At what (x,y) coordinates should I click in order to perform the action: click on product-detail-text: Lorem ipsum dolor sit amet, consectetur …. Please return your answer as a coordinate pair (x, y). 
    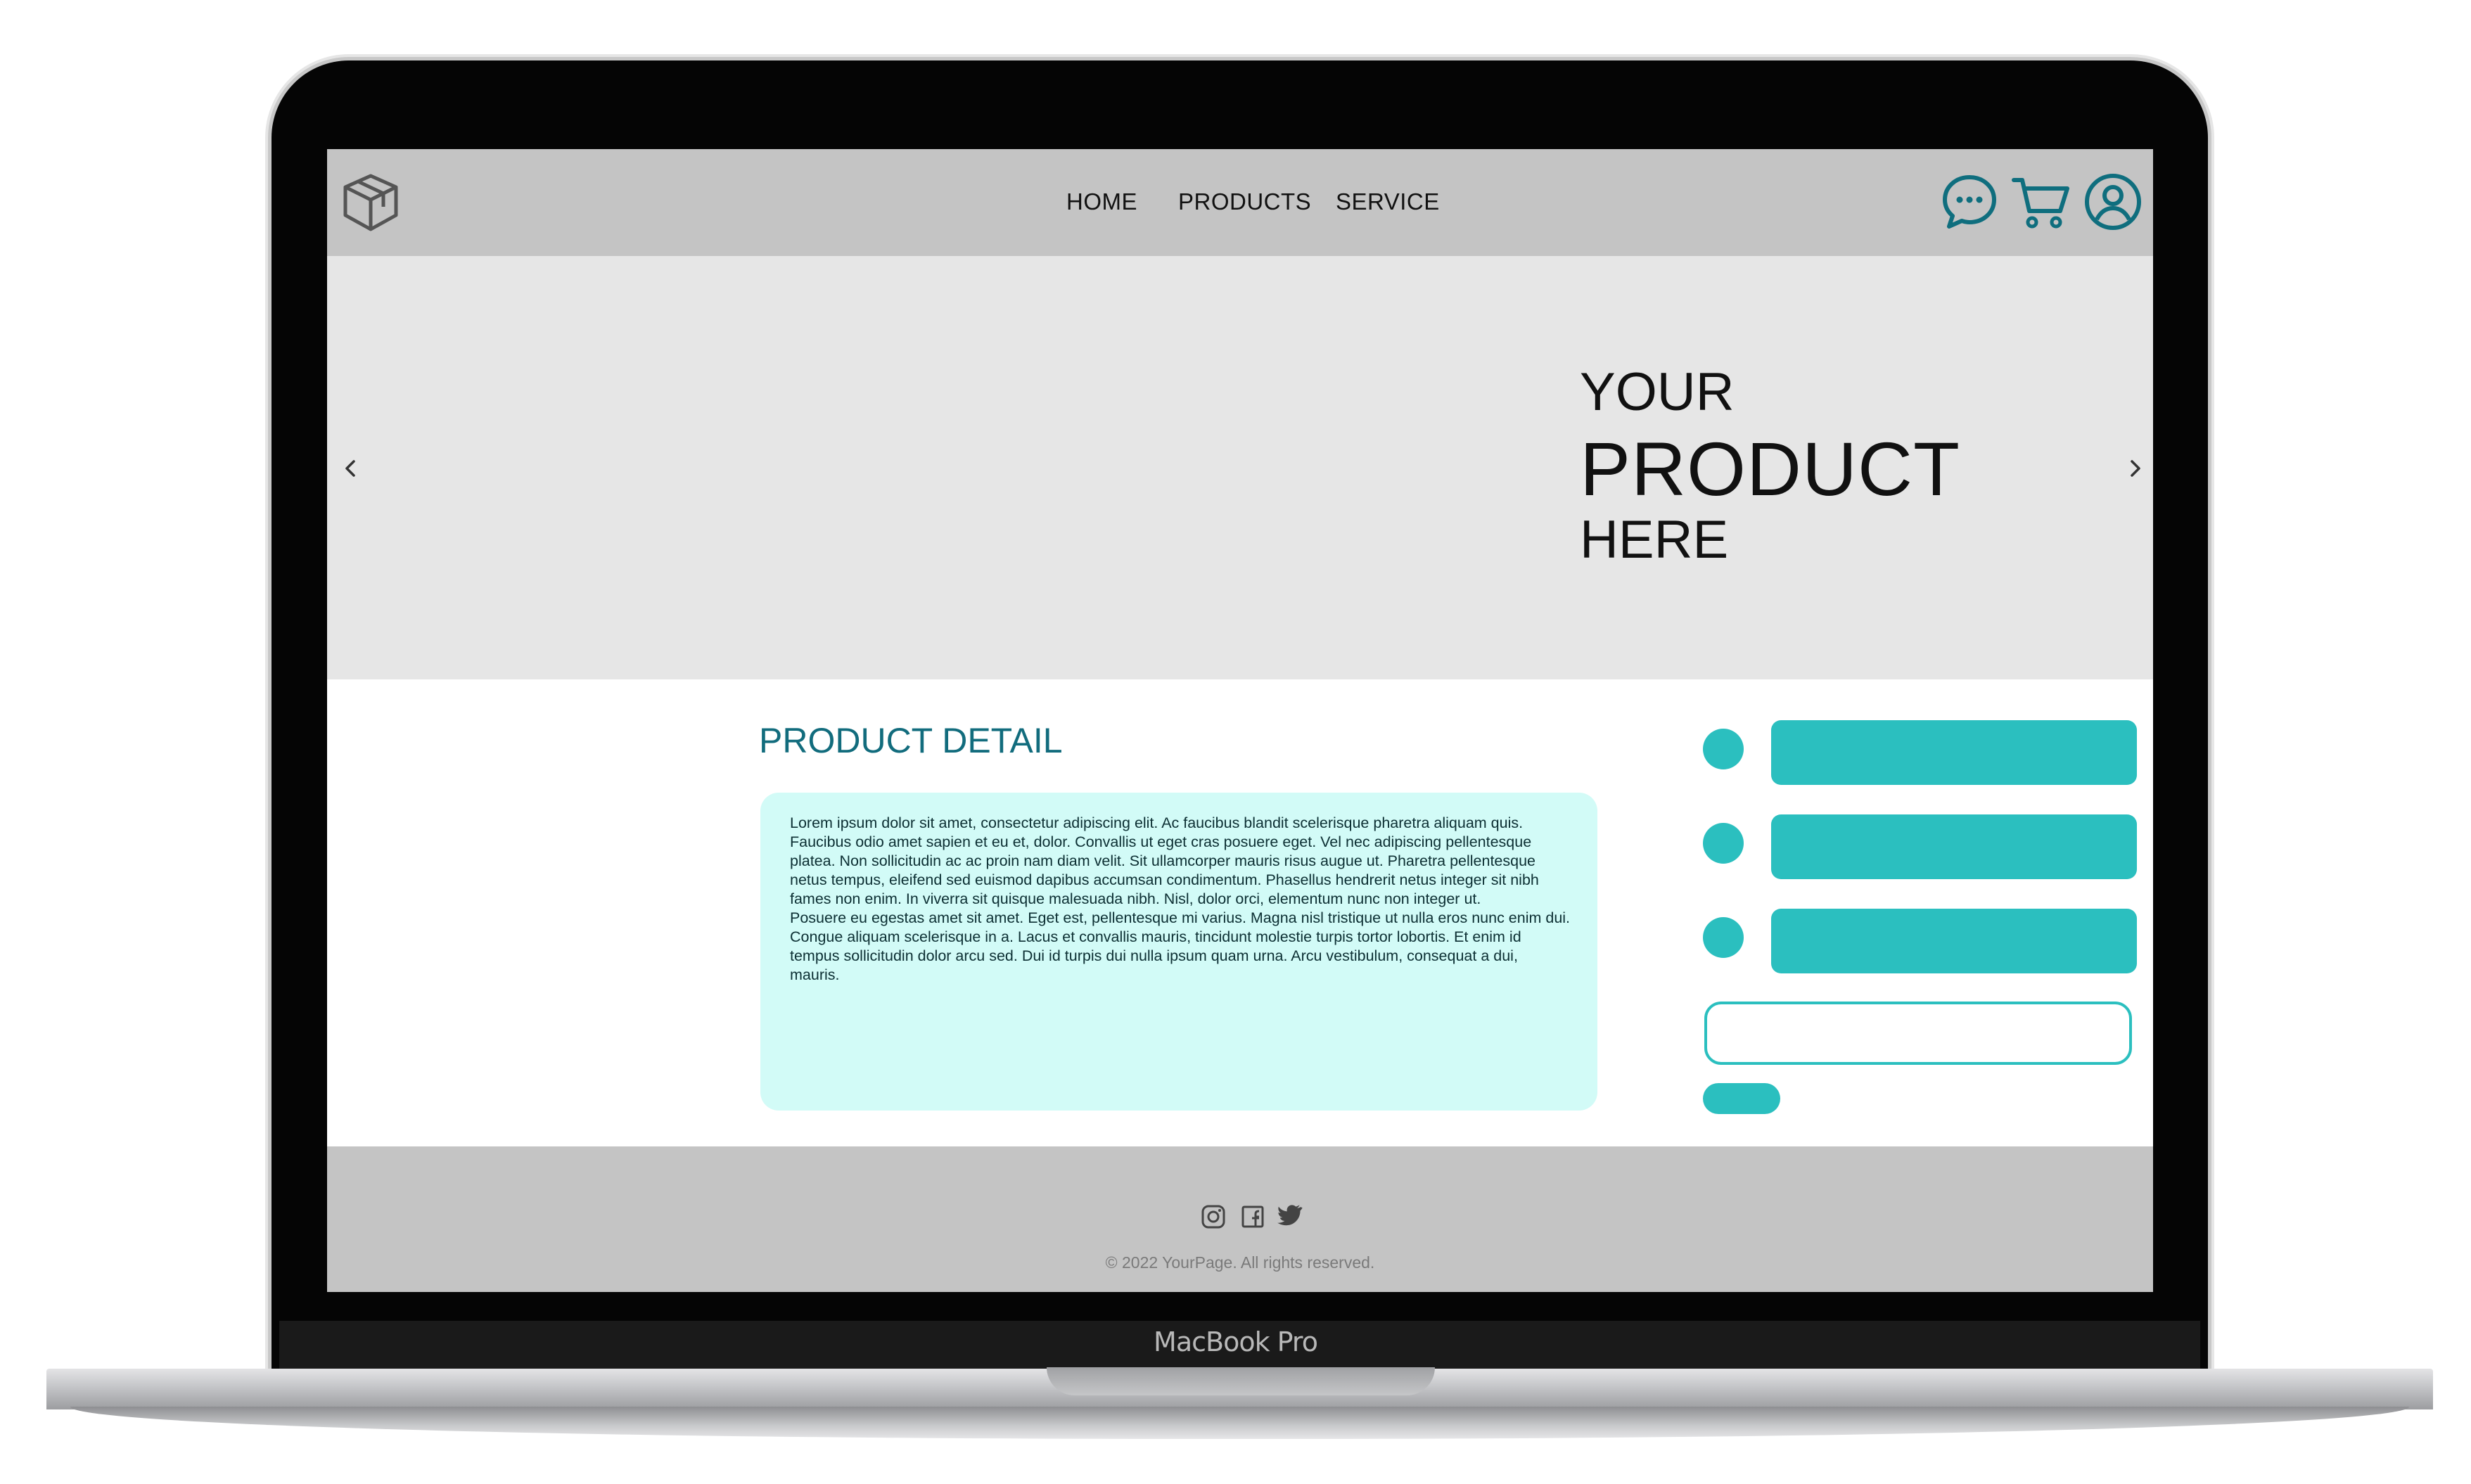
    Looking at the image, I should click on (1180, 900).